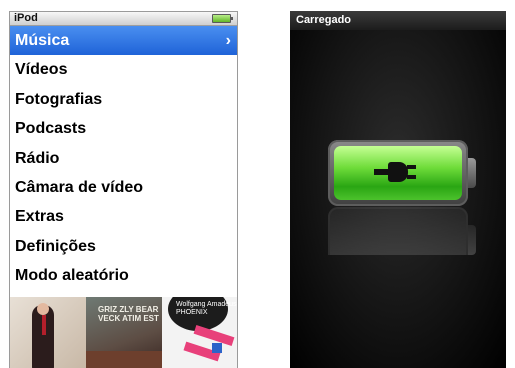  I want to click on status-bar: iPod, so click(123, 19).